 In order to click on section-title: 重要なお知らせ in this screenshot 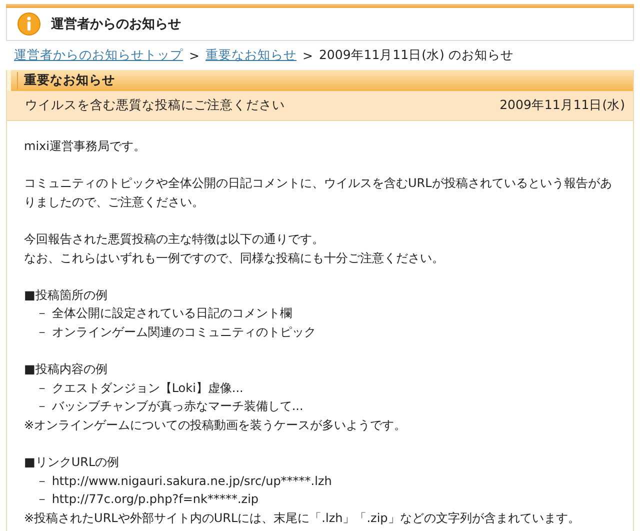, I will do `click(66, 80)`.